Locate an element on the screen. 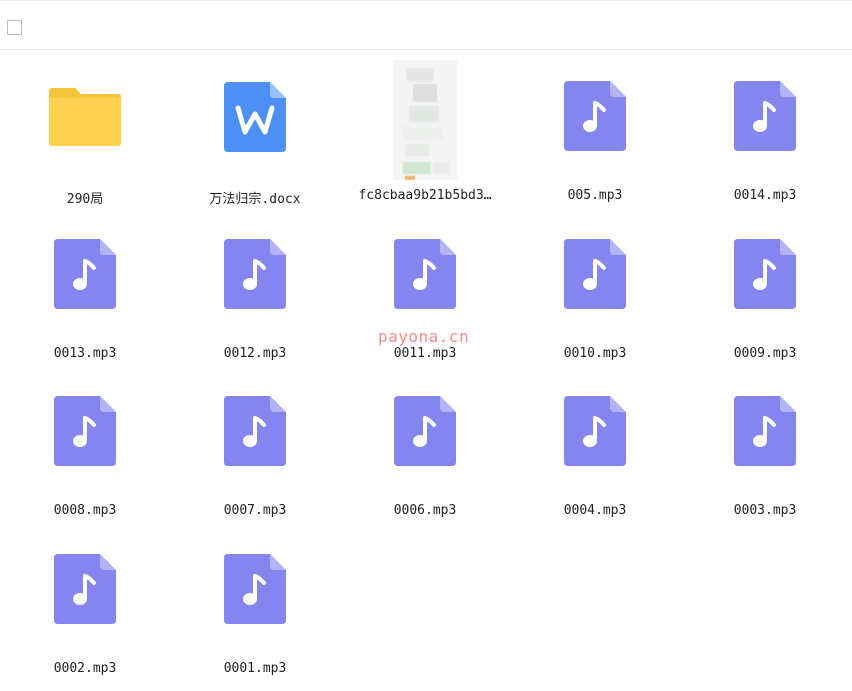 The width and height of the screenshot is (852, 691). file-name: 0006.mp3 is located at coordinates (425, 510).